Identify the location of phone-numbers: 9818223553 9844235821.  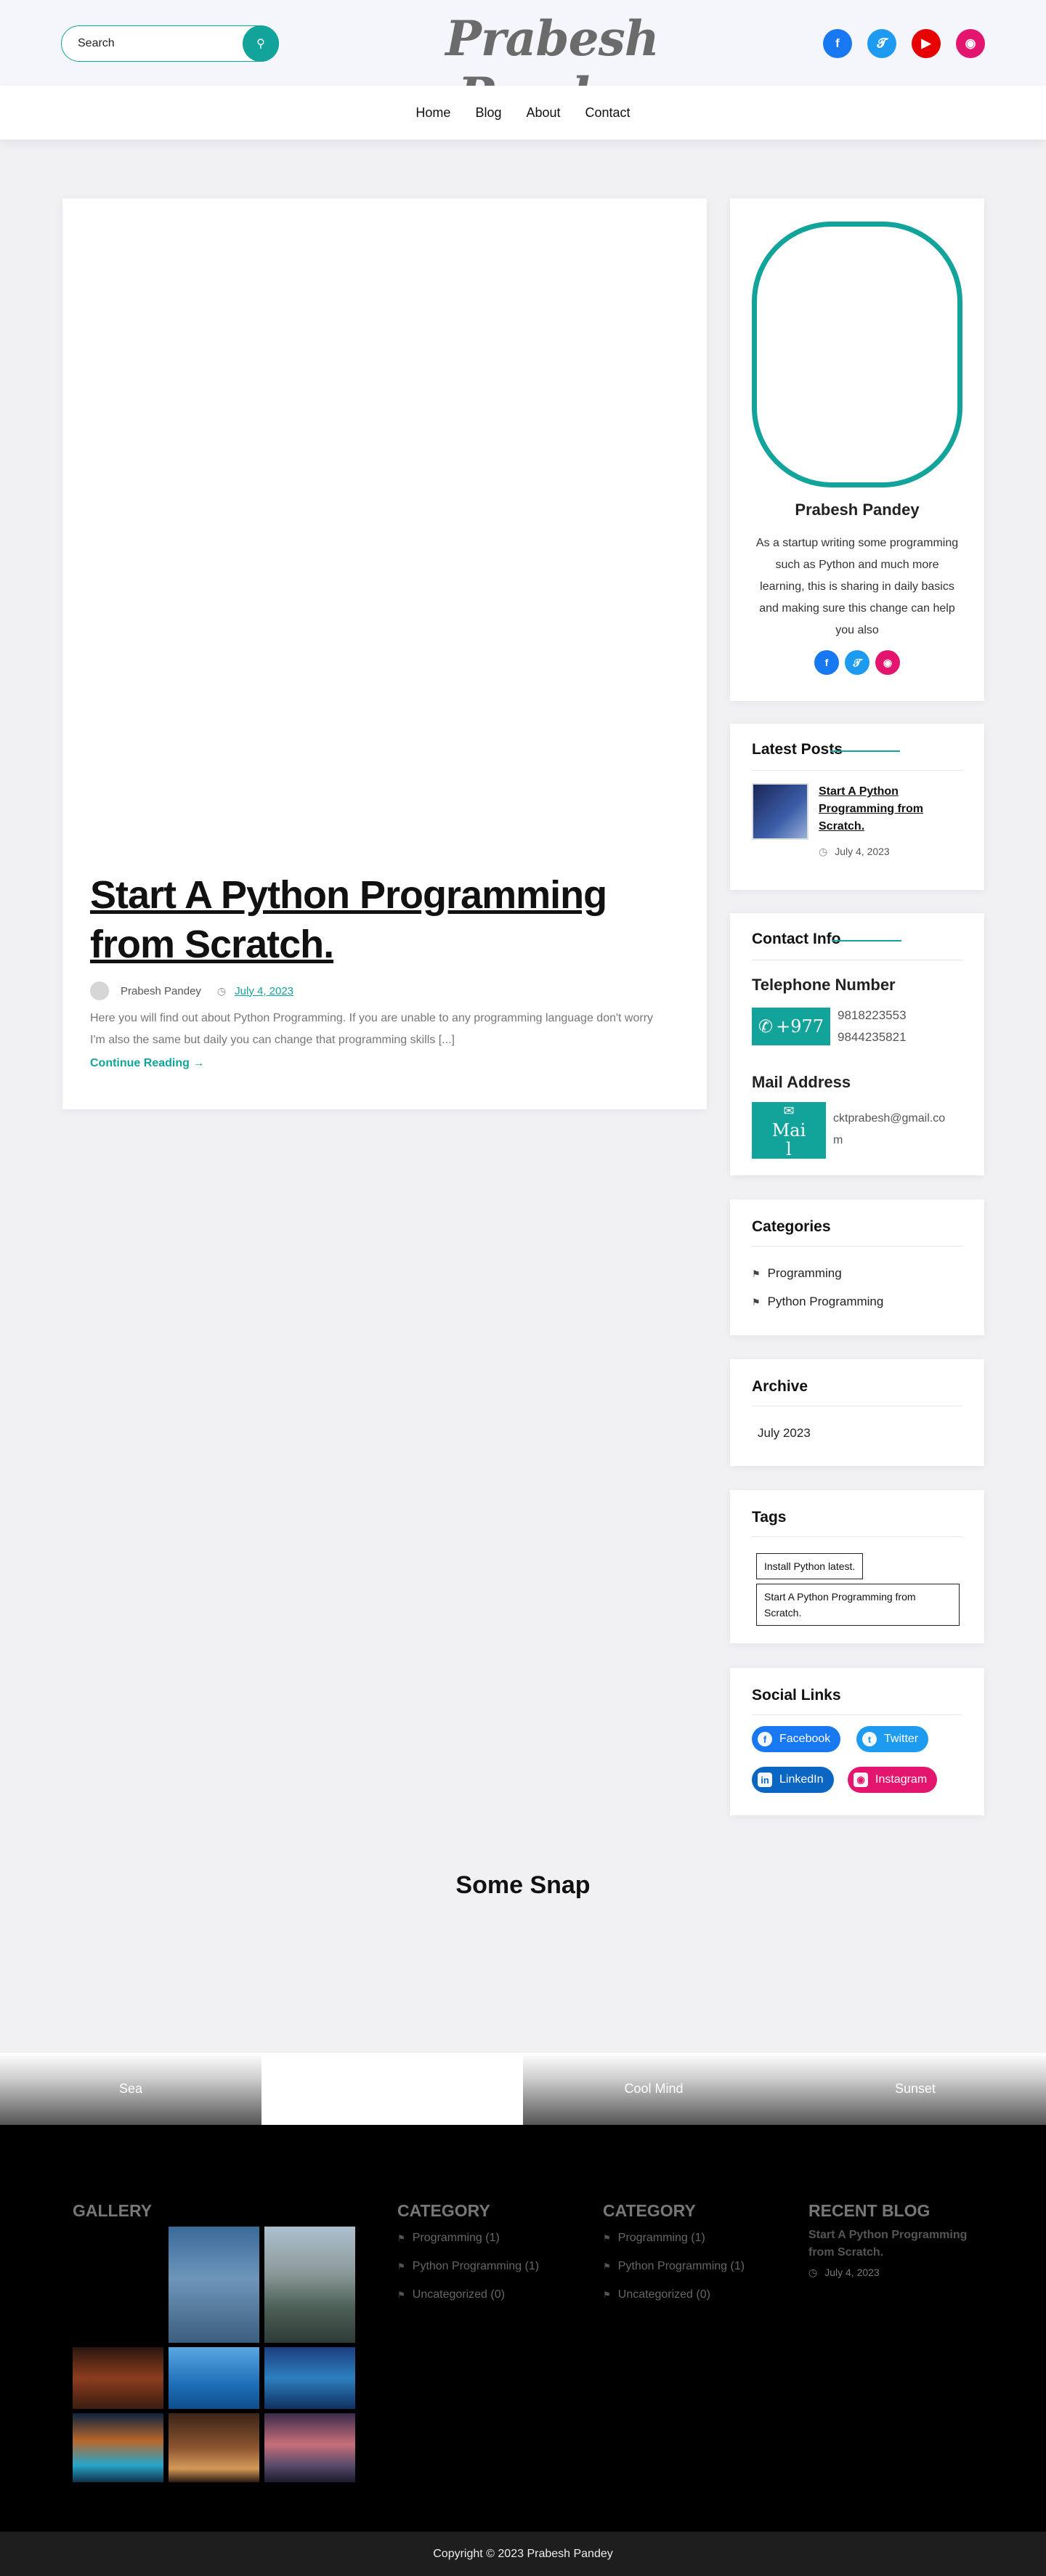
(872, 1026).